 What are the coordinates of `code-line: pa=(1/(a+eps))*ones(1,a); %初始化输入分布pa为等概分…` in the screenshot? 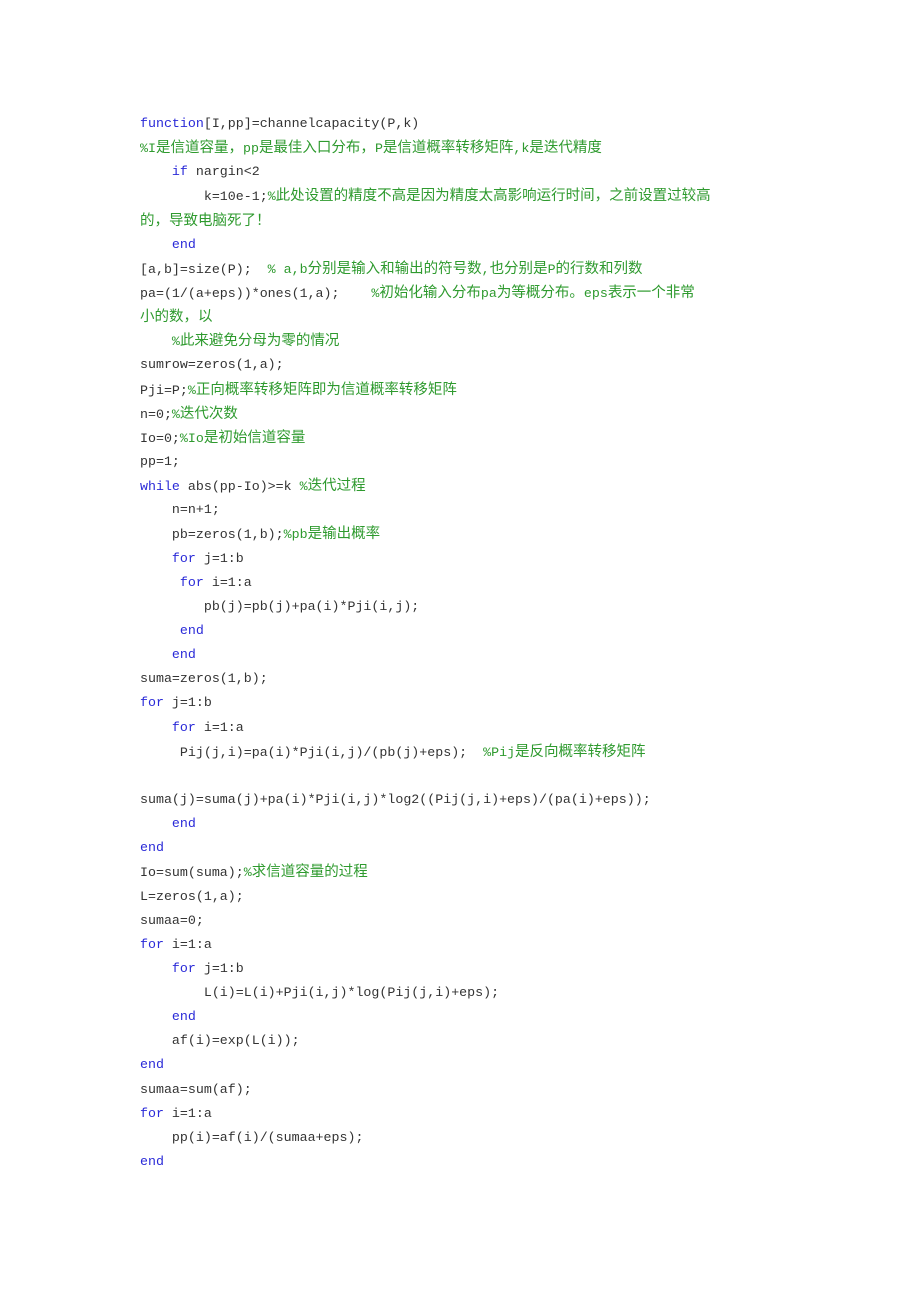 It's located at (465, 293).